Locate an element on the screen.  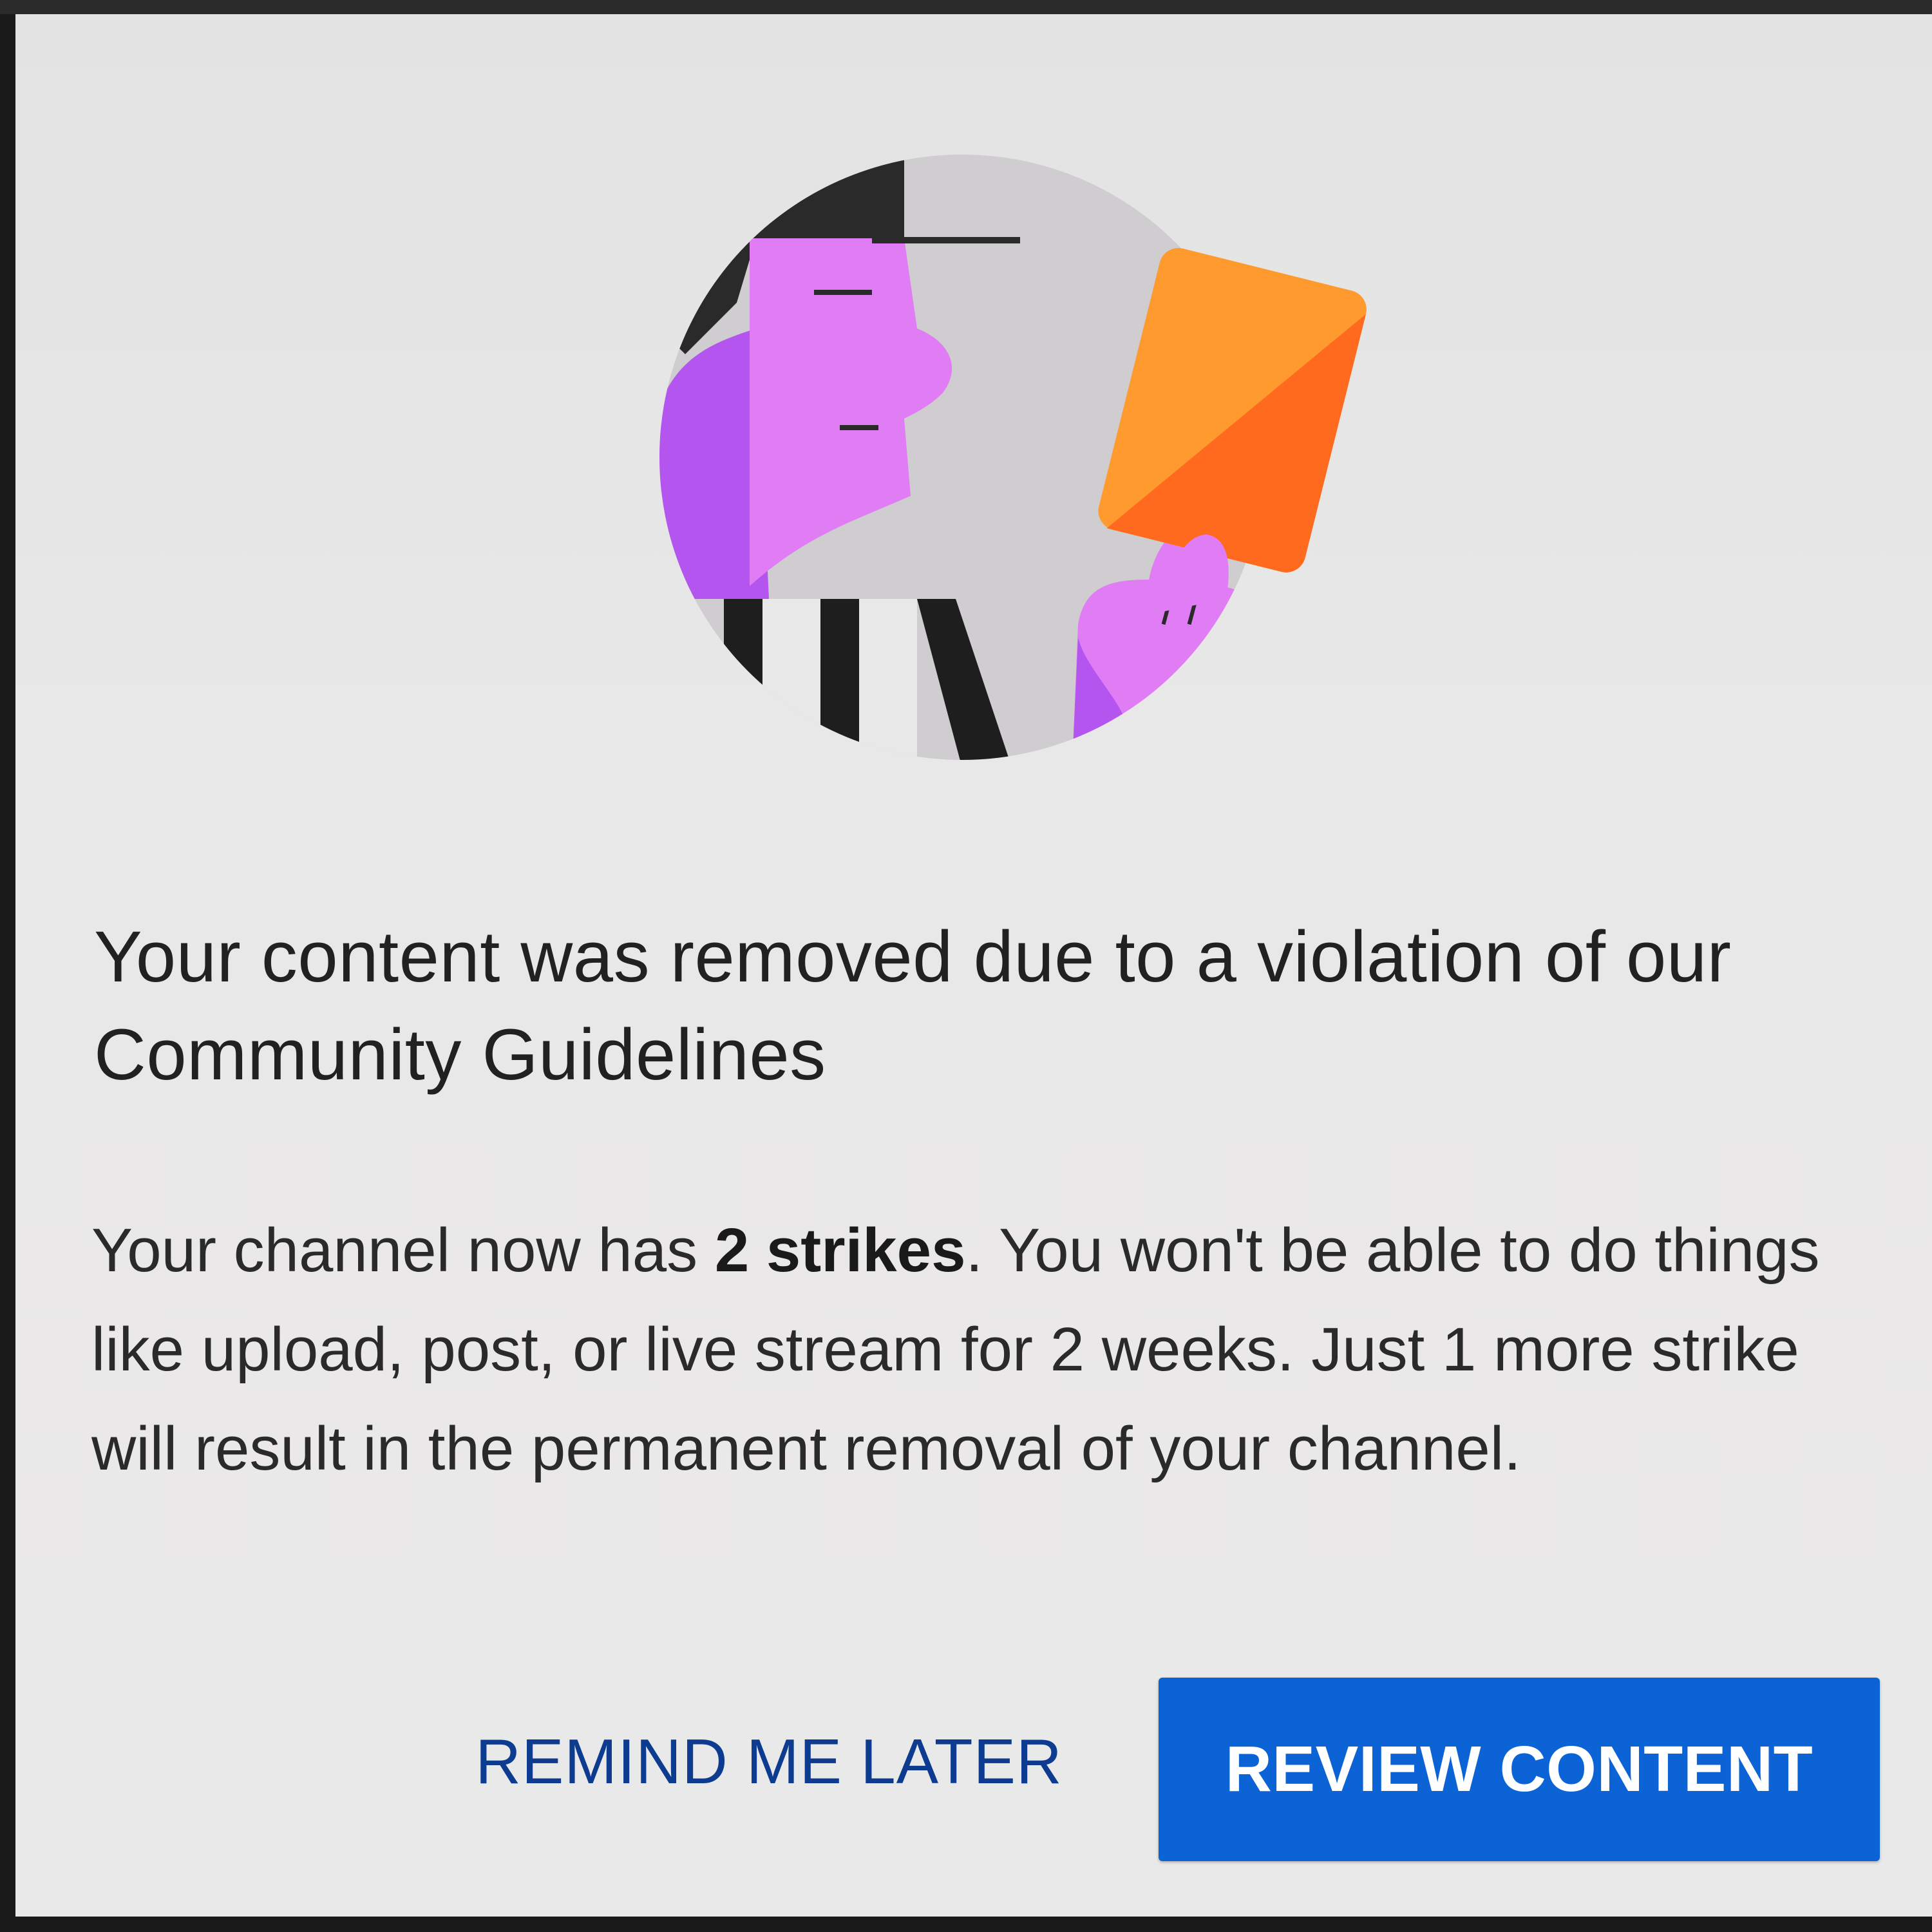
screen-bezel-left is located at coordinates (7, 966).